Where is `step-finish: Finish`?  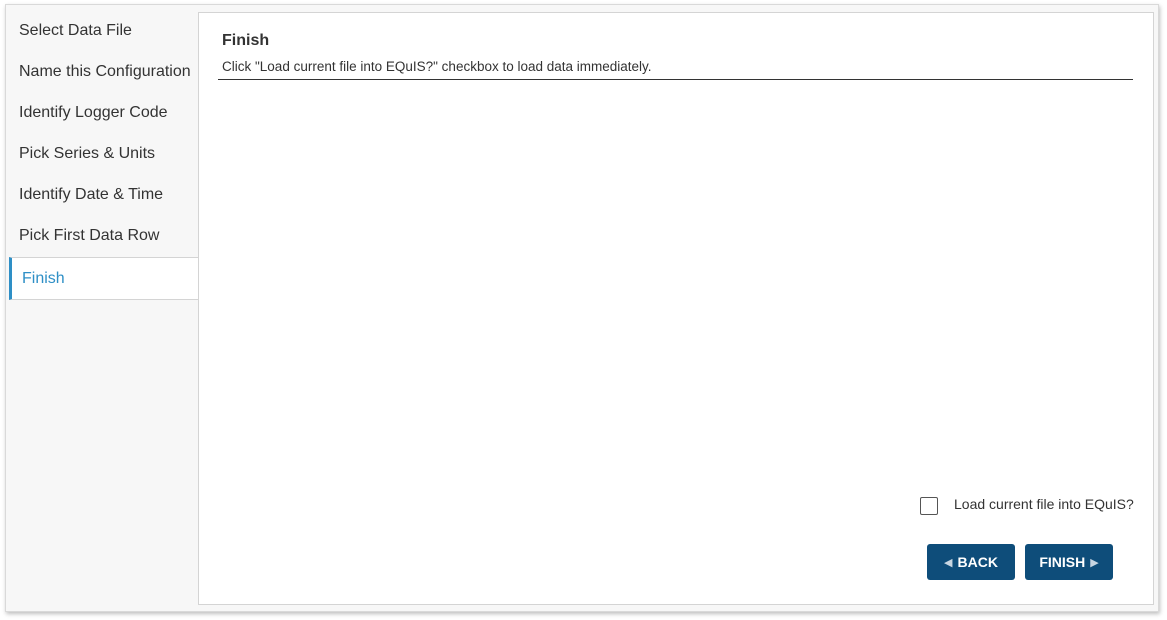 step-finish: Finish is located at coordinates (104, 278).